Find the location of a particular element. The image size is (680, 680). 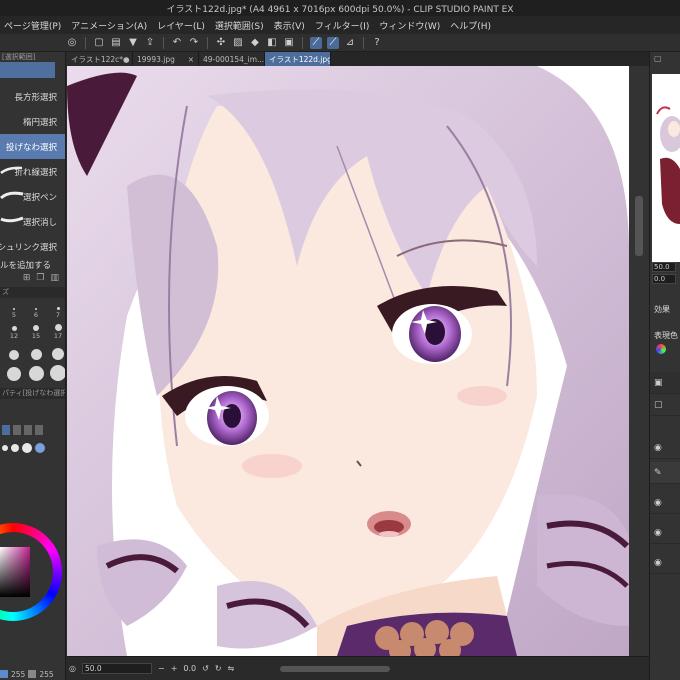

panel-menu-icon: ▢ is located at coordinates (658, 58).